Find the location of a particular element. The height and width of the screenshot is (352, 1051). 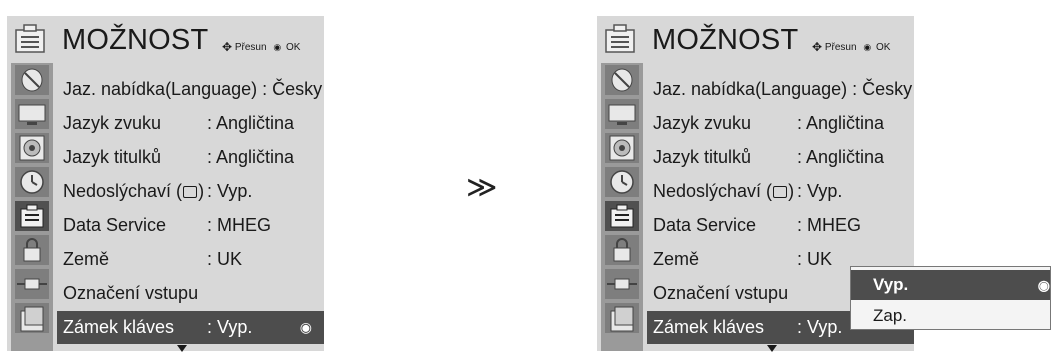

key-lock-dropdown: Vyp. ◉ Zap. is located at coordinates (950, 298).